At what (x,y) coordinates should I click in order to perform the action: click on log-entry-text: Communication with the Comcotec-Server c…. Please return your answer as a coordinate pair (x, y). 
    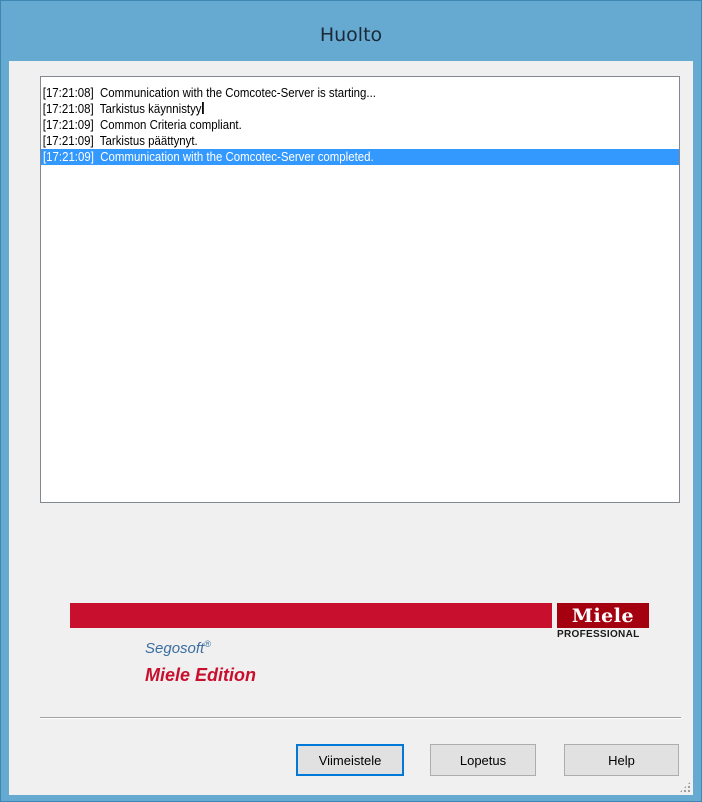
    Looking at the image, I should click on (237, 156).